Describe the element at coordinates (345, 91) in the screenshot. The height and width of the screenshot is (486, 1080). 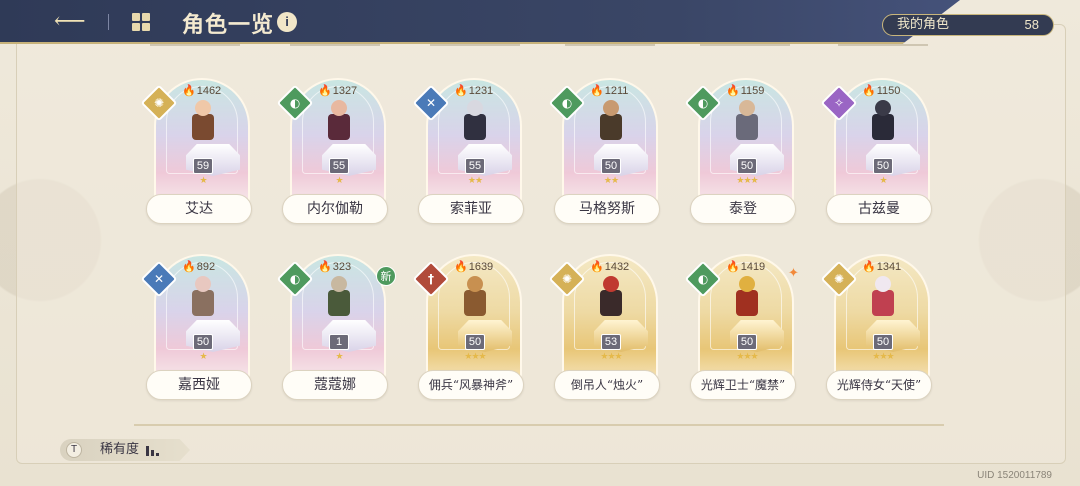
I see `power-value: 1327` at that location.